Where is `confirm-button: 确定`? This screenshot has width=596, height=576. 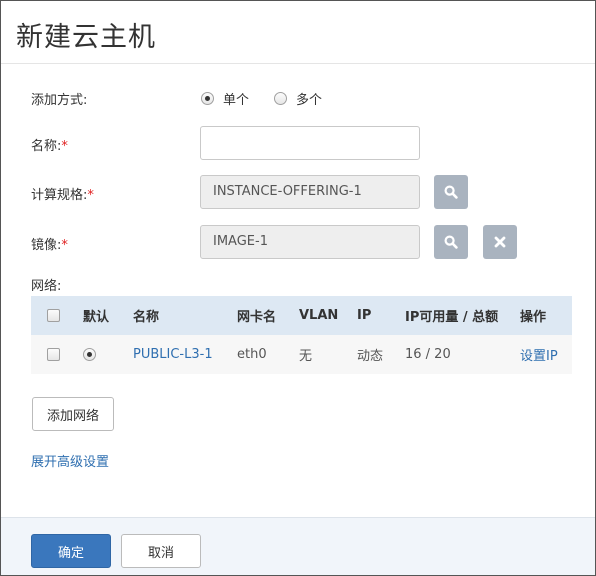
confirm-button: 确定 is located at coordinates (71, 551).